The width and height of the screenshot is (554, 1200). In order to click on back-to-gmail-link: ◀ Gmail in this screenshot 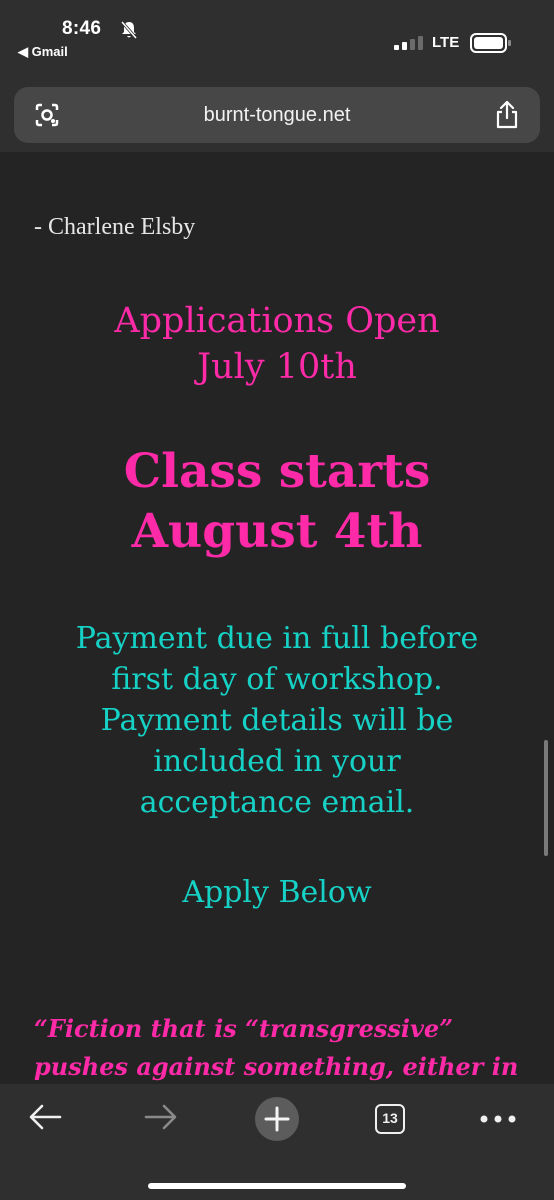, I will do `click(43, 52)`.